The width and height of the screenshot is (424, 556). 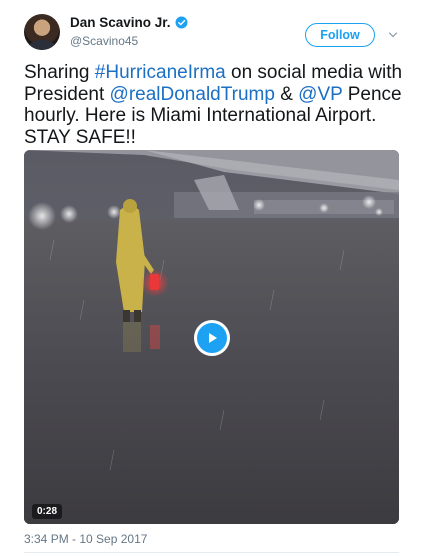 I want to click on video-duration: 0:28, so click(x=47, y=511).